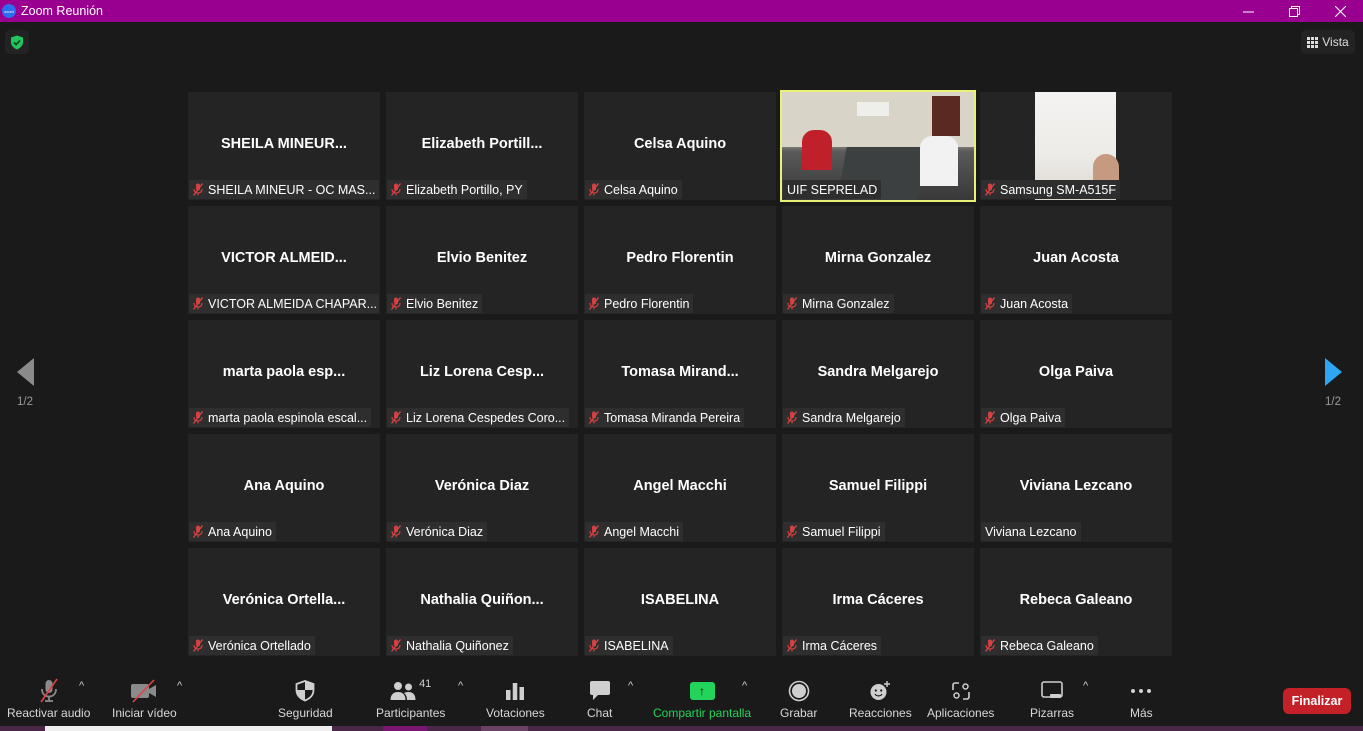 This screenshot has width=1363, height=731. Describe the element at coordinates (1294, 11) in the screenshot. I see `restore-button` at that location.